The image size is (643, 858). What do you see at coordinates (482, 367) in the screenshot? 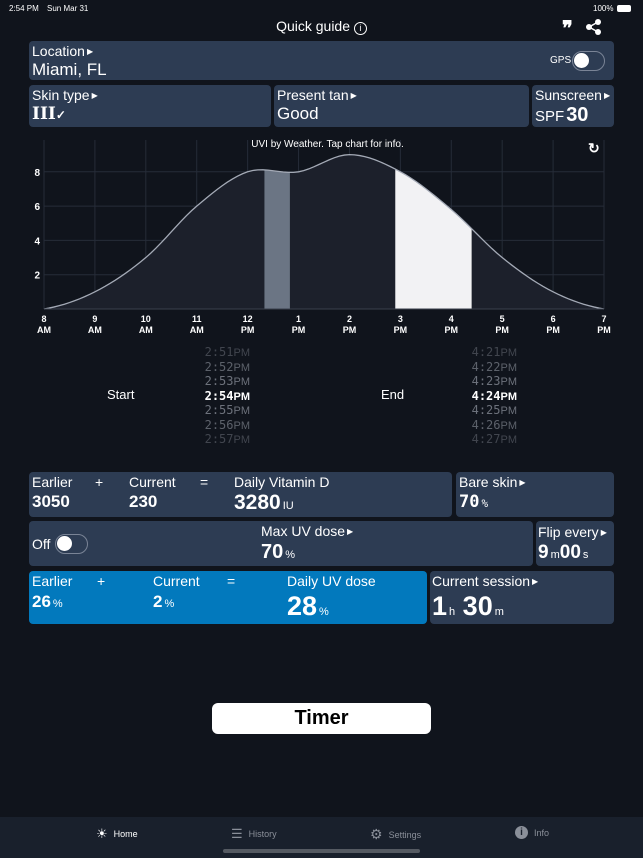
I see `time-option: 4:22PM` at bounding box center [482, 367].